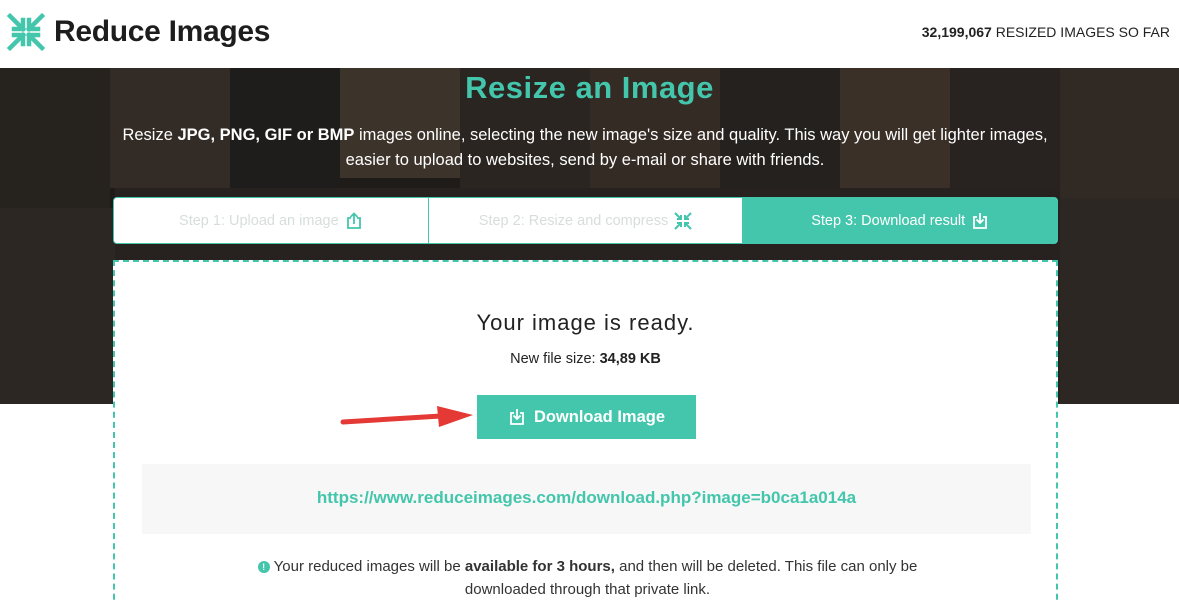 This screenshot has width=1179, height=601. What do you see at coordinates (956, 32) in the screenshot?
I see `counter-number: 32,199,067` at bounding box center [956, 32].